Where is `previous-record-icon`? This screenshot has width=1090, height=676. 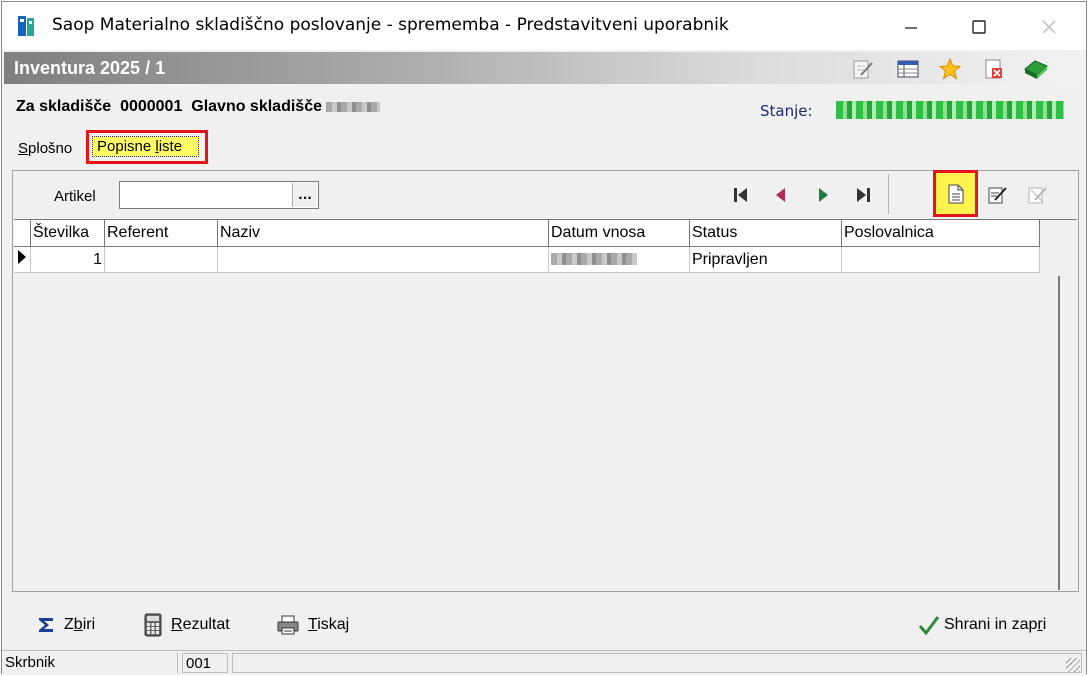 previous-record-icon is located at coordinates (780, 195).